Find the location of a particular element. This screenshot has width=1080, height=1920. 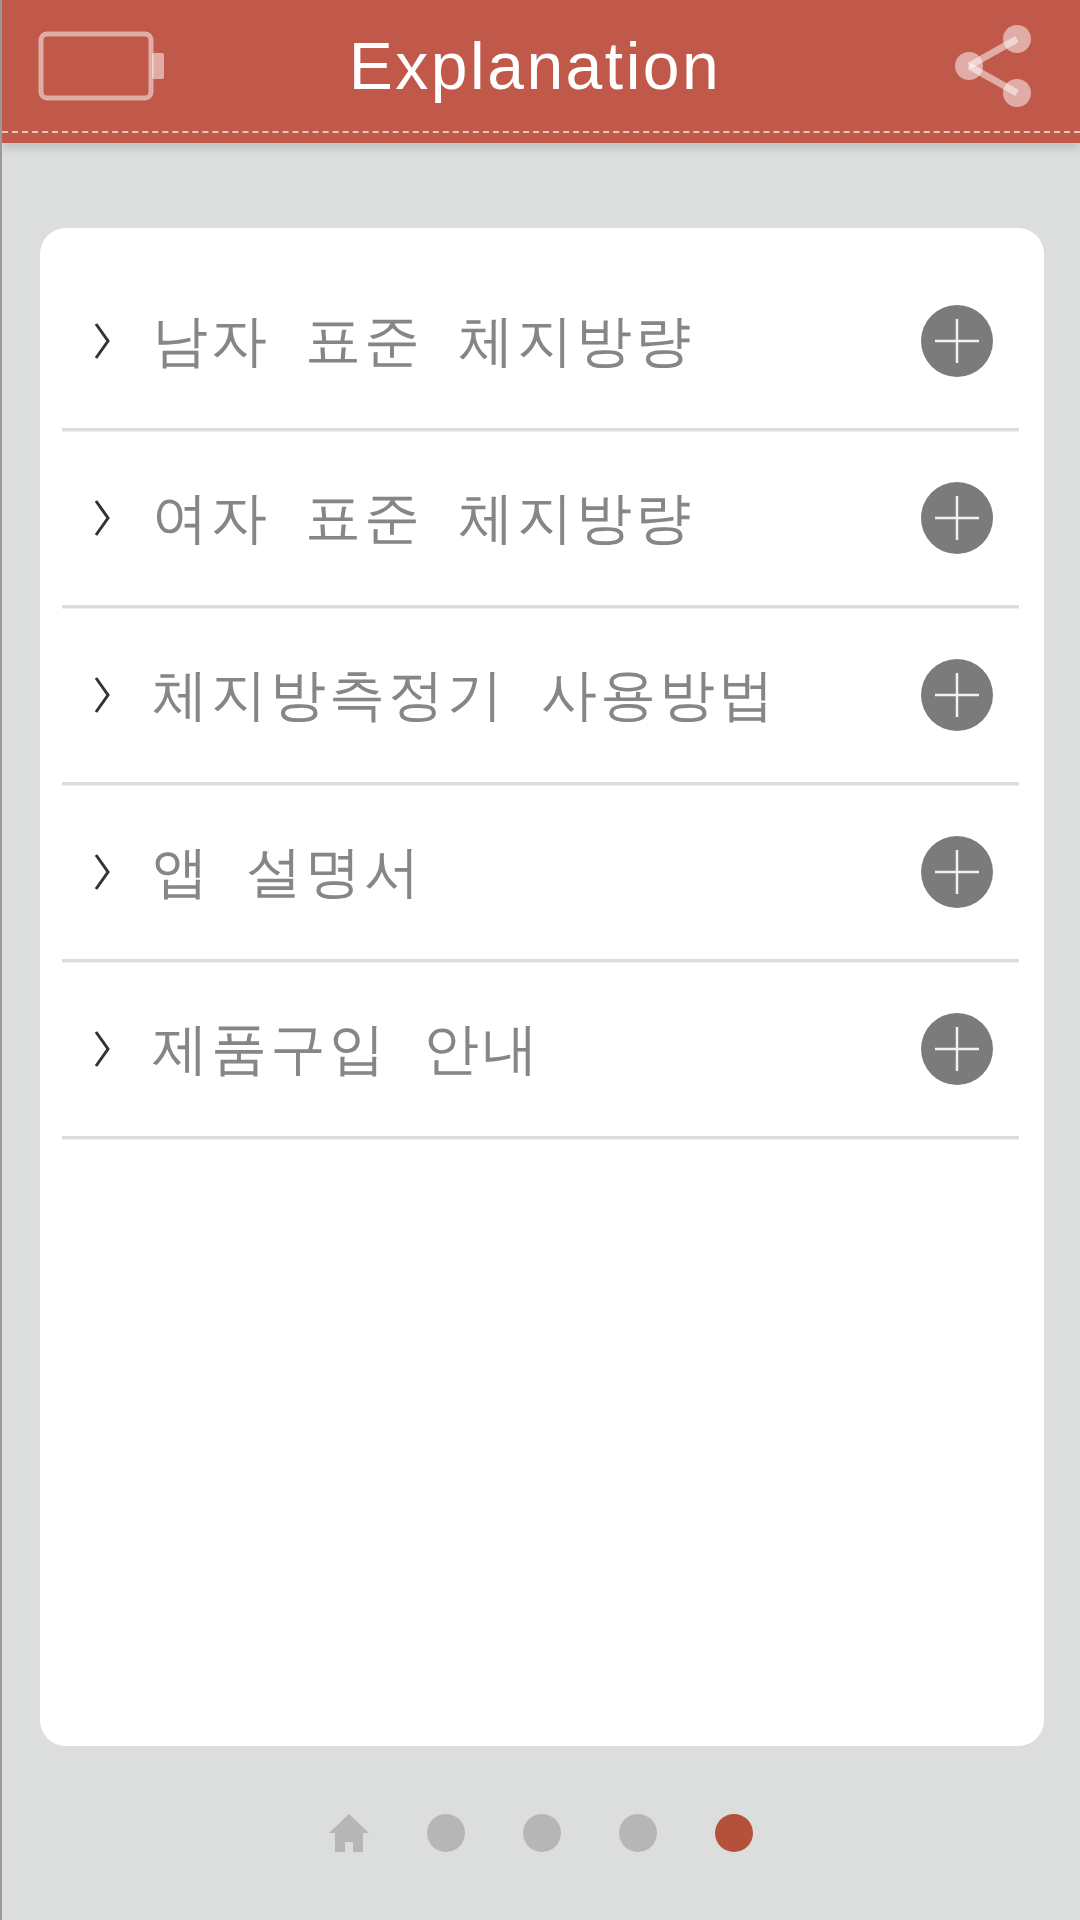

item-label: 남자 표준 체지방량 is located at coordinates (423, 341).